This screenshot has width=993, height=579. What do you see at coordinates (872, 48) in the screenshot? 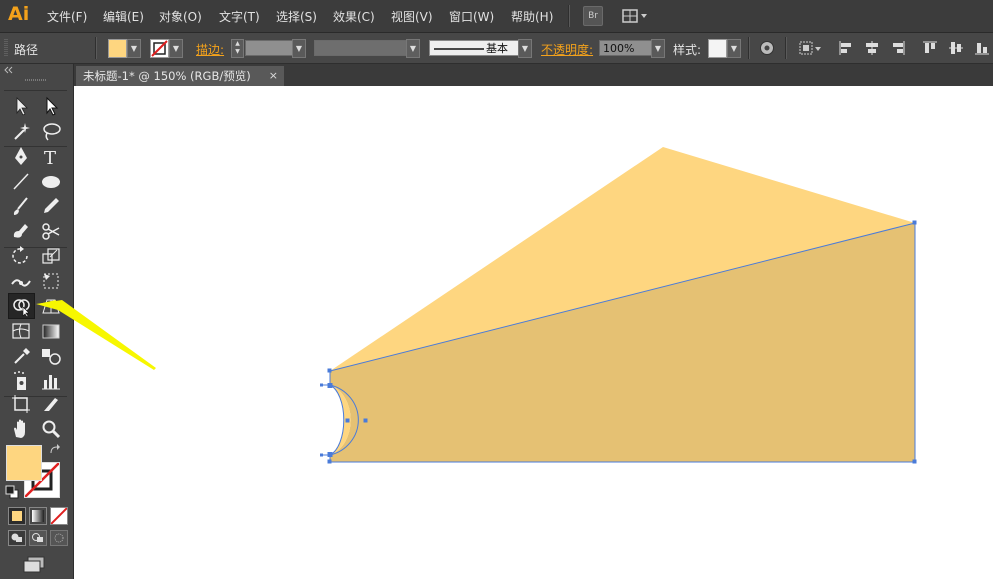
I see `align-horizontal-center-icon` at bounding box center [872, 48].